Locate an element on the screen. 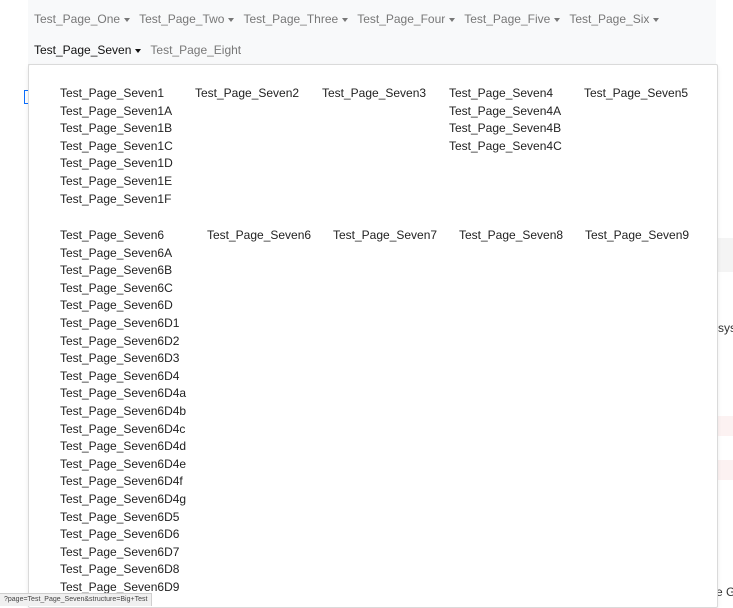 This screenshot has height=608, width=733. menu-column-10: Test_Page_Seven9 is located at coordinates (637, 236).